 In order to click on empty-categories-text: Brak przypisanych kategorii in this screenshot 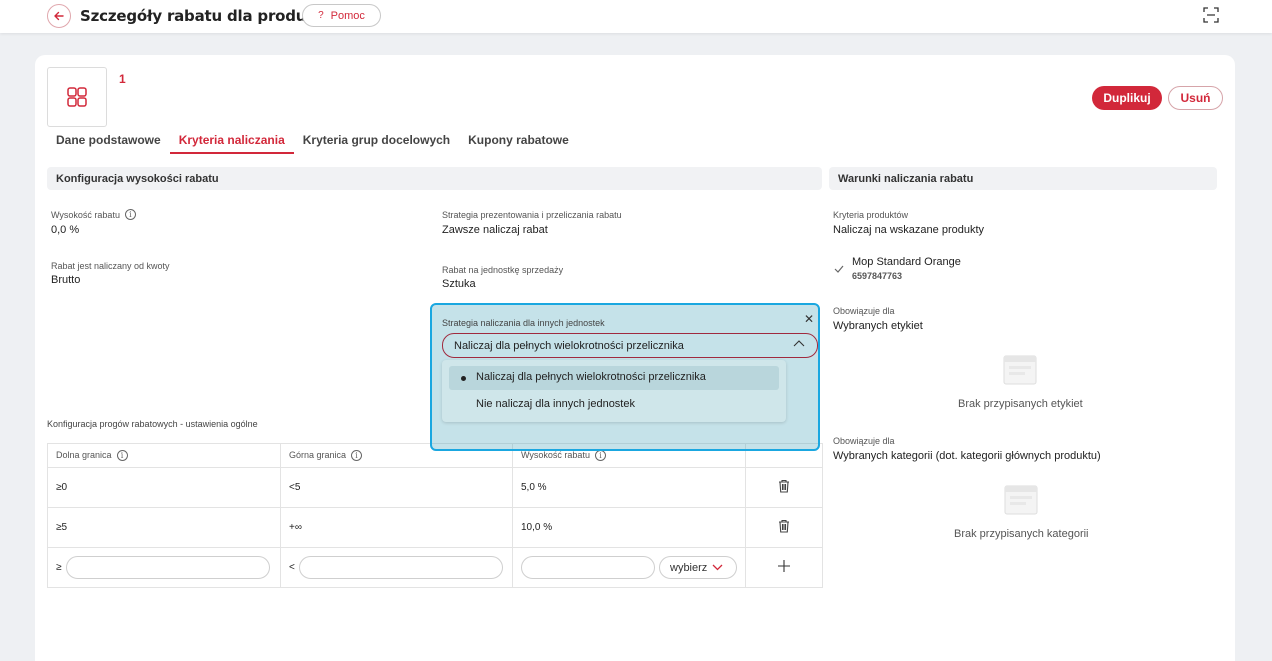, I will do `click(1021, 534)`.